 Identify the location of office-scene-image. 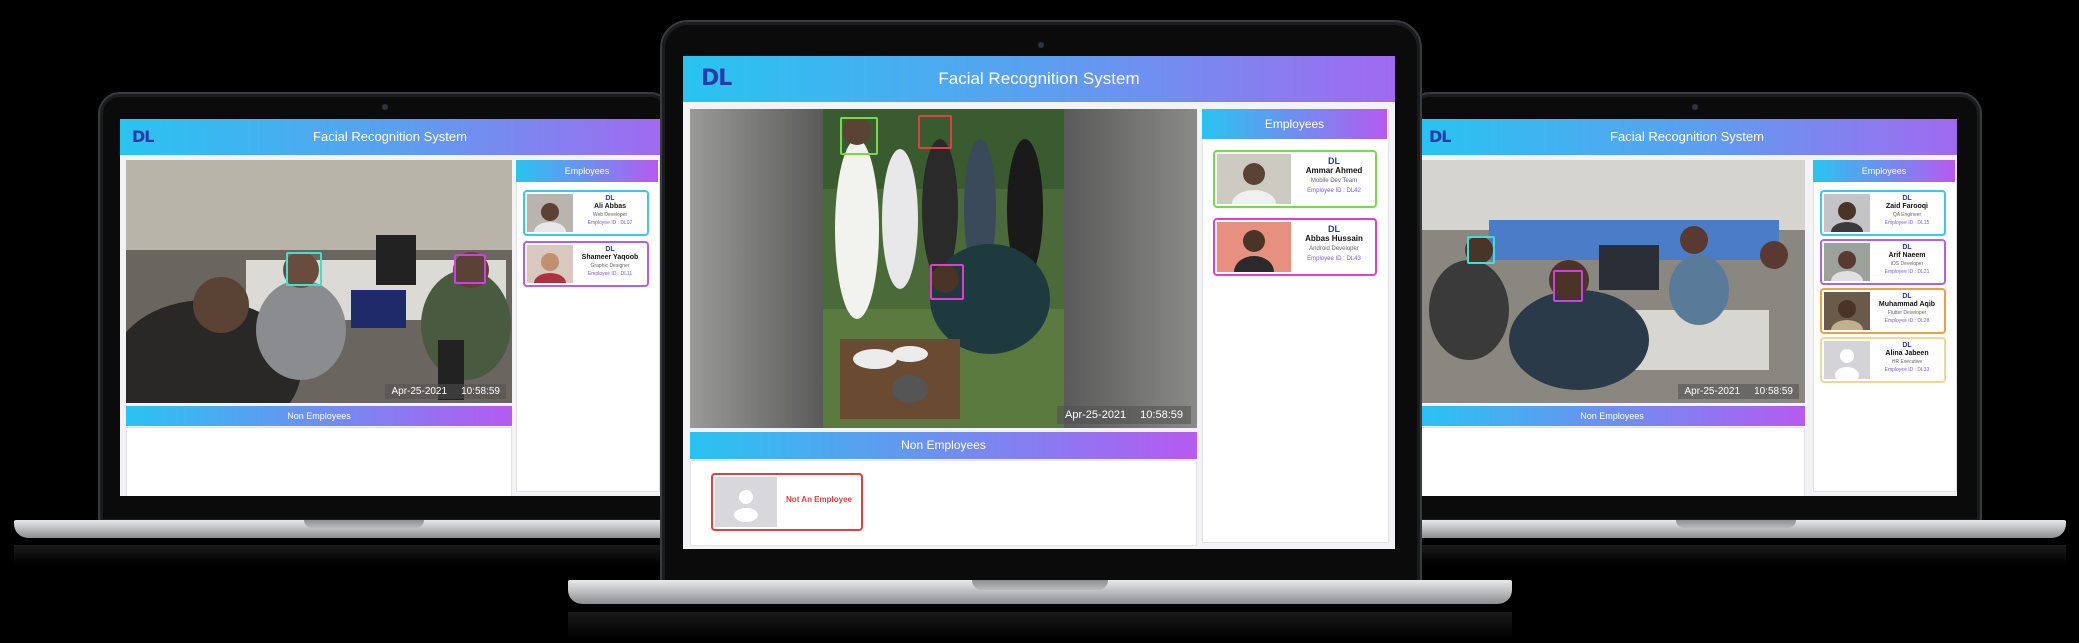
(1612, 281).